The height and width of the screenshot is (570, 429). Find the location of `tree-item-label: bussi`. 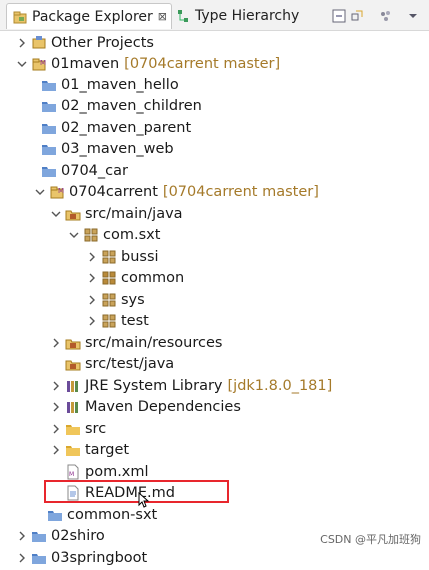

tree-item-label: bussi is located at coordinates (140, 256).